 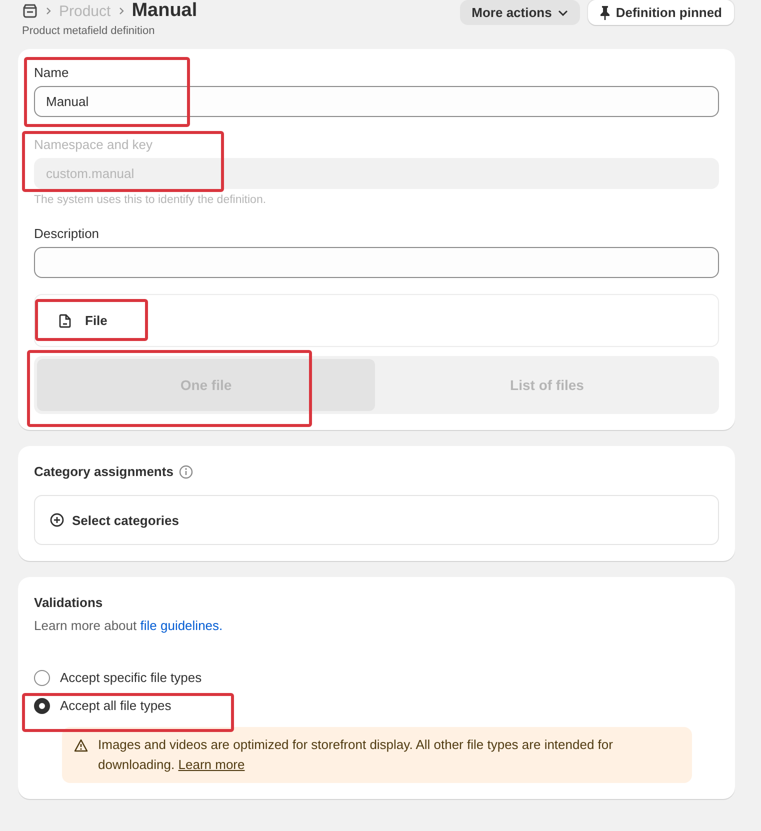 What do you see at coordinates (186, 471) in the screenshot?
I see `info-icon` at bounding box center [186, 471].